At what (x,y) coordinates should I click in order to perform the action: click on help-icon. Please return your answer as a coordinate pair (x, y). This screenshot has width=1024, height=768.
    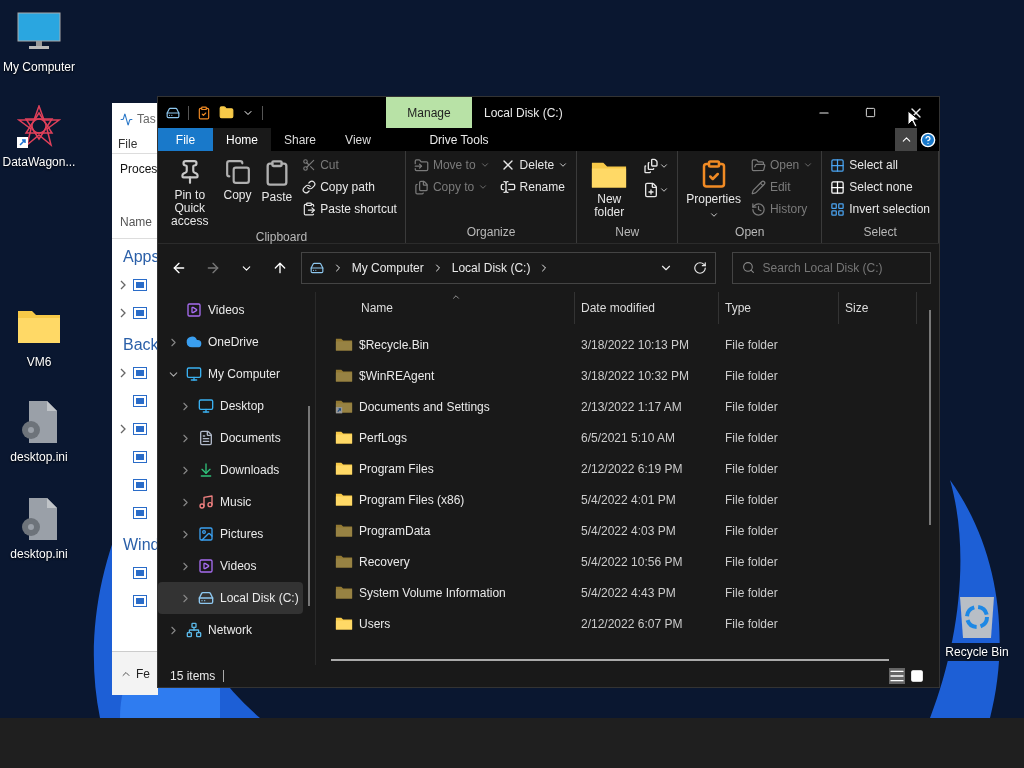
    Looking at the image, I should click on (928, 139).